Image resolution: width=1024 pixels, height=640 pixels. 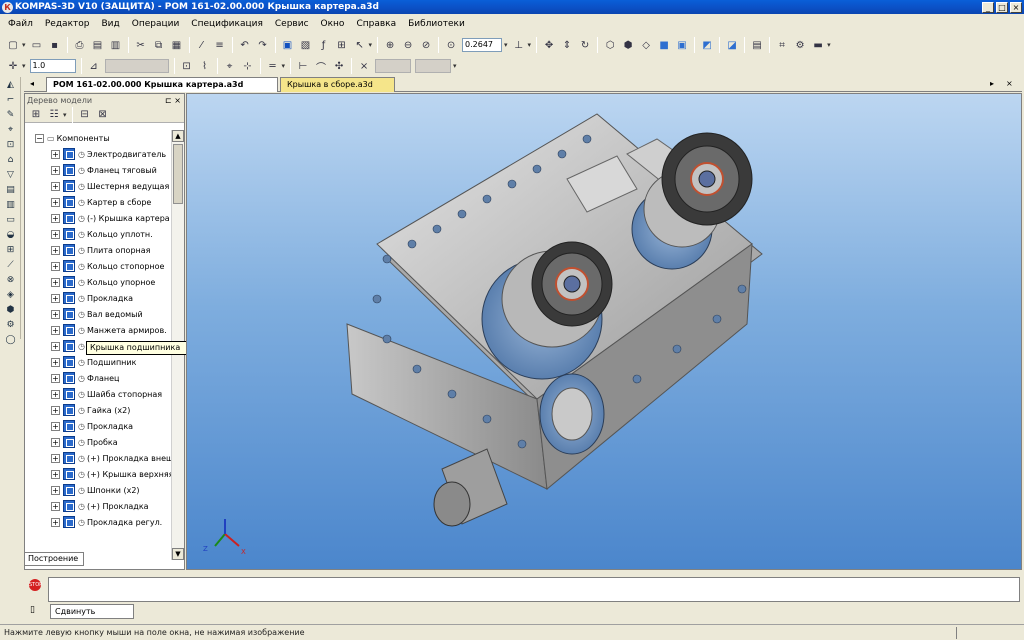 I want to click on tree-item: + ◷ Гайка (x2), so click(x=98, y=410).